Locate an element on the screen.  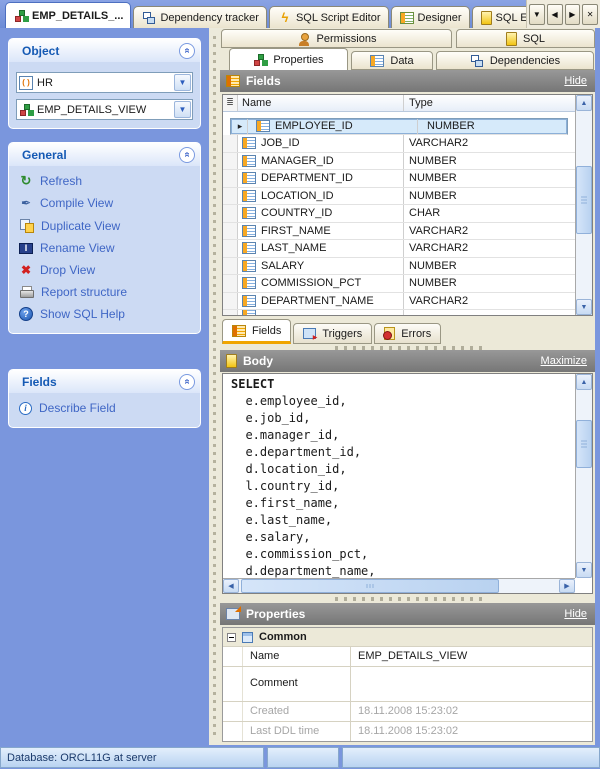
property-value is located at coordinates (471, 684).